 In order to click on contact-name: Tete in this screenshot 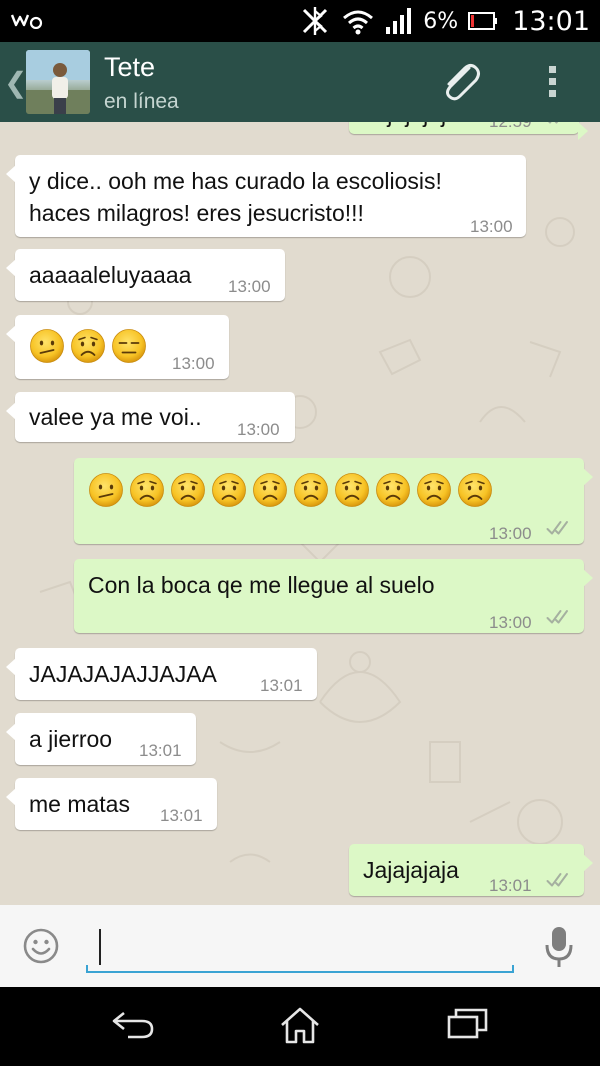, I will do `click(129, 67)`.